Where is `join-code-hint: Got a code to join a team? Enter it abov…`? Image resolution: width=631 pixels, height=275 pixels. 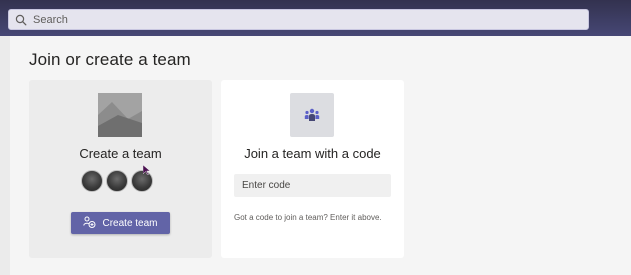 join-code-hint: Got a code to join a team? Enter it abov… is located at coordinates (308, 217).